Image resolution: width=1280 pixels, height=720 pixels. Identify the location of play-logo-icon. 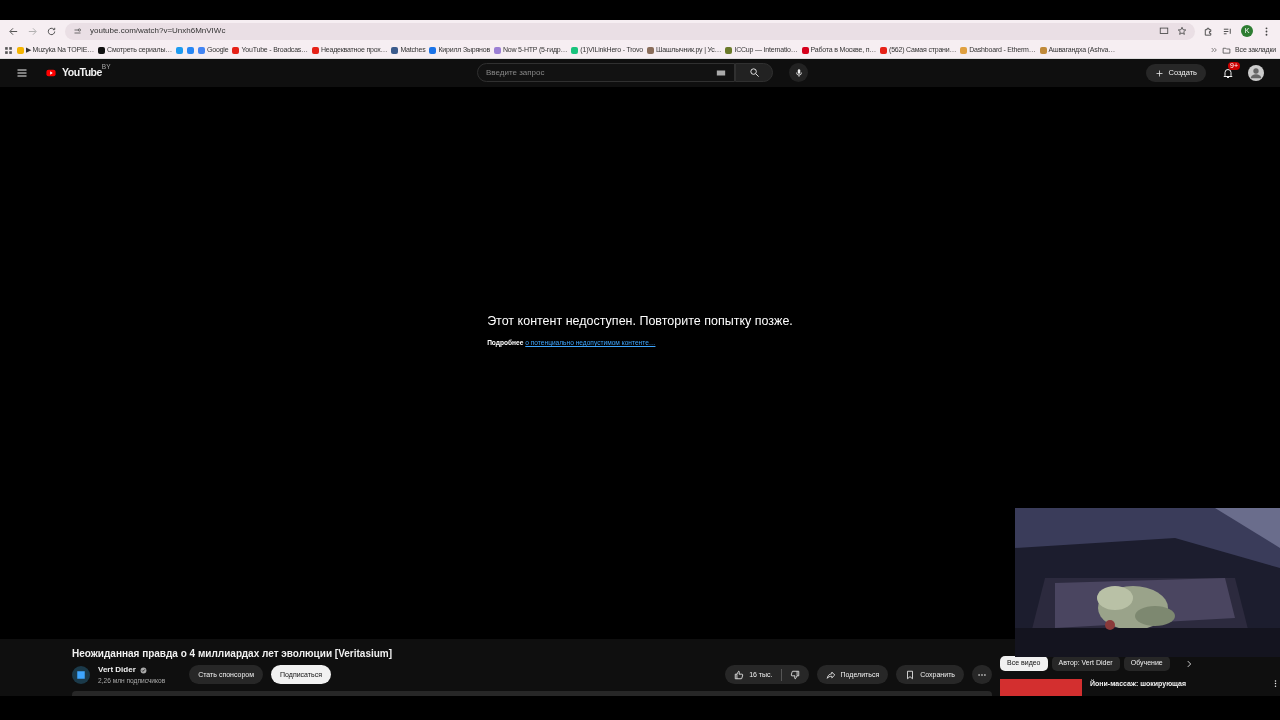
(51, 73).